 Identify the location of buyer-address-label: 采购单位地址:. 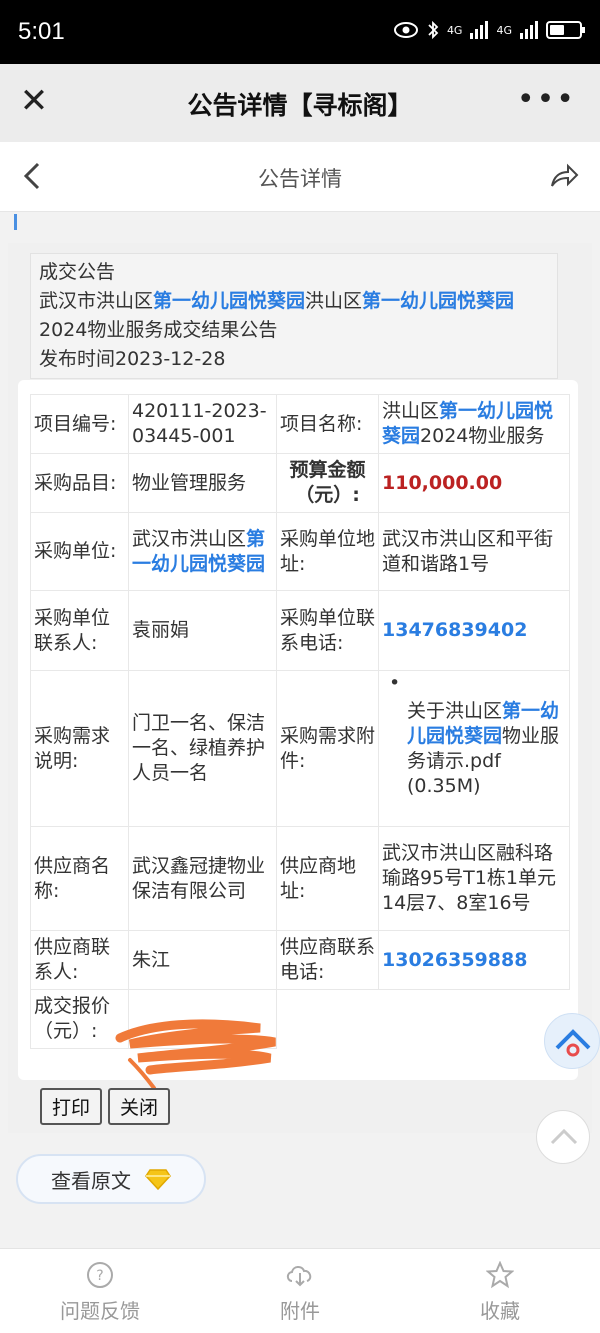
(327, 551).